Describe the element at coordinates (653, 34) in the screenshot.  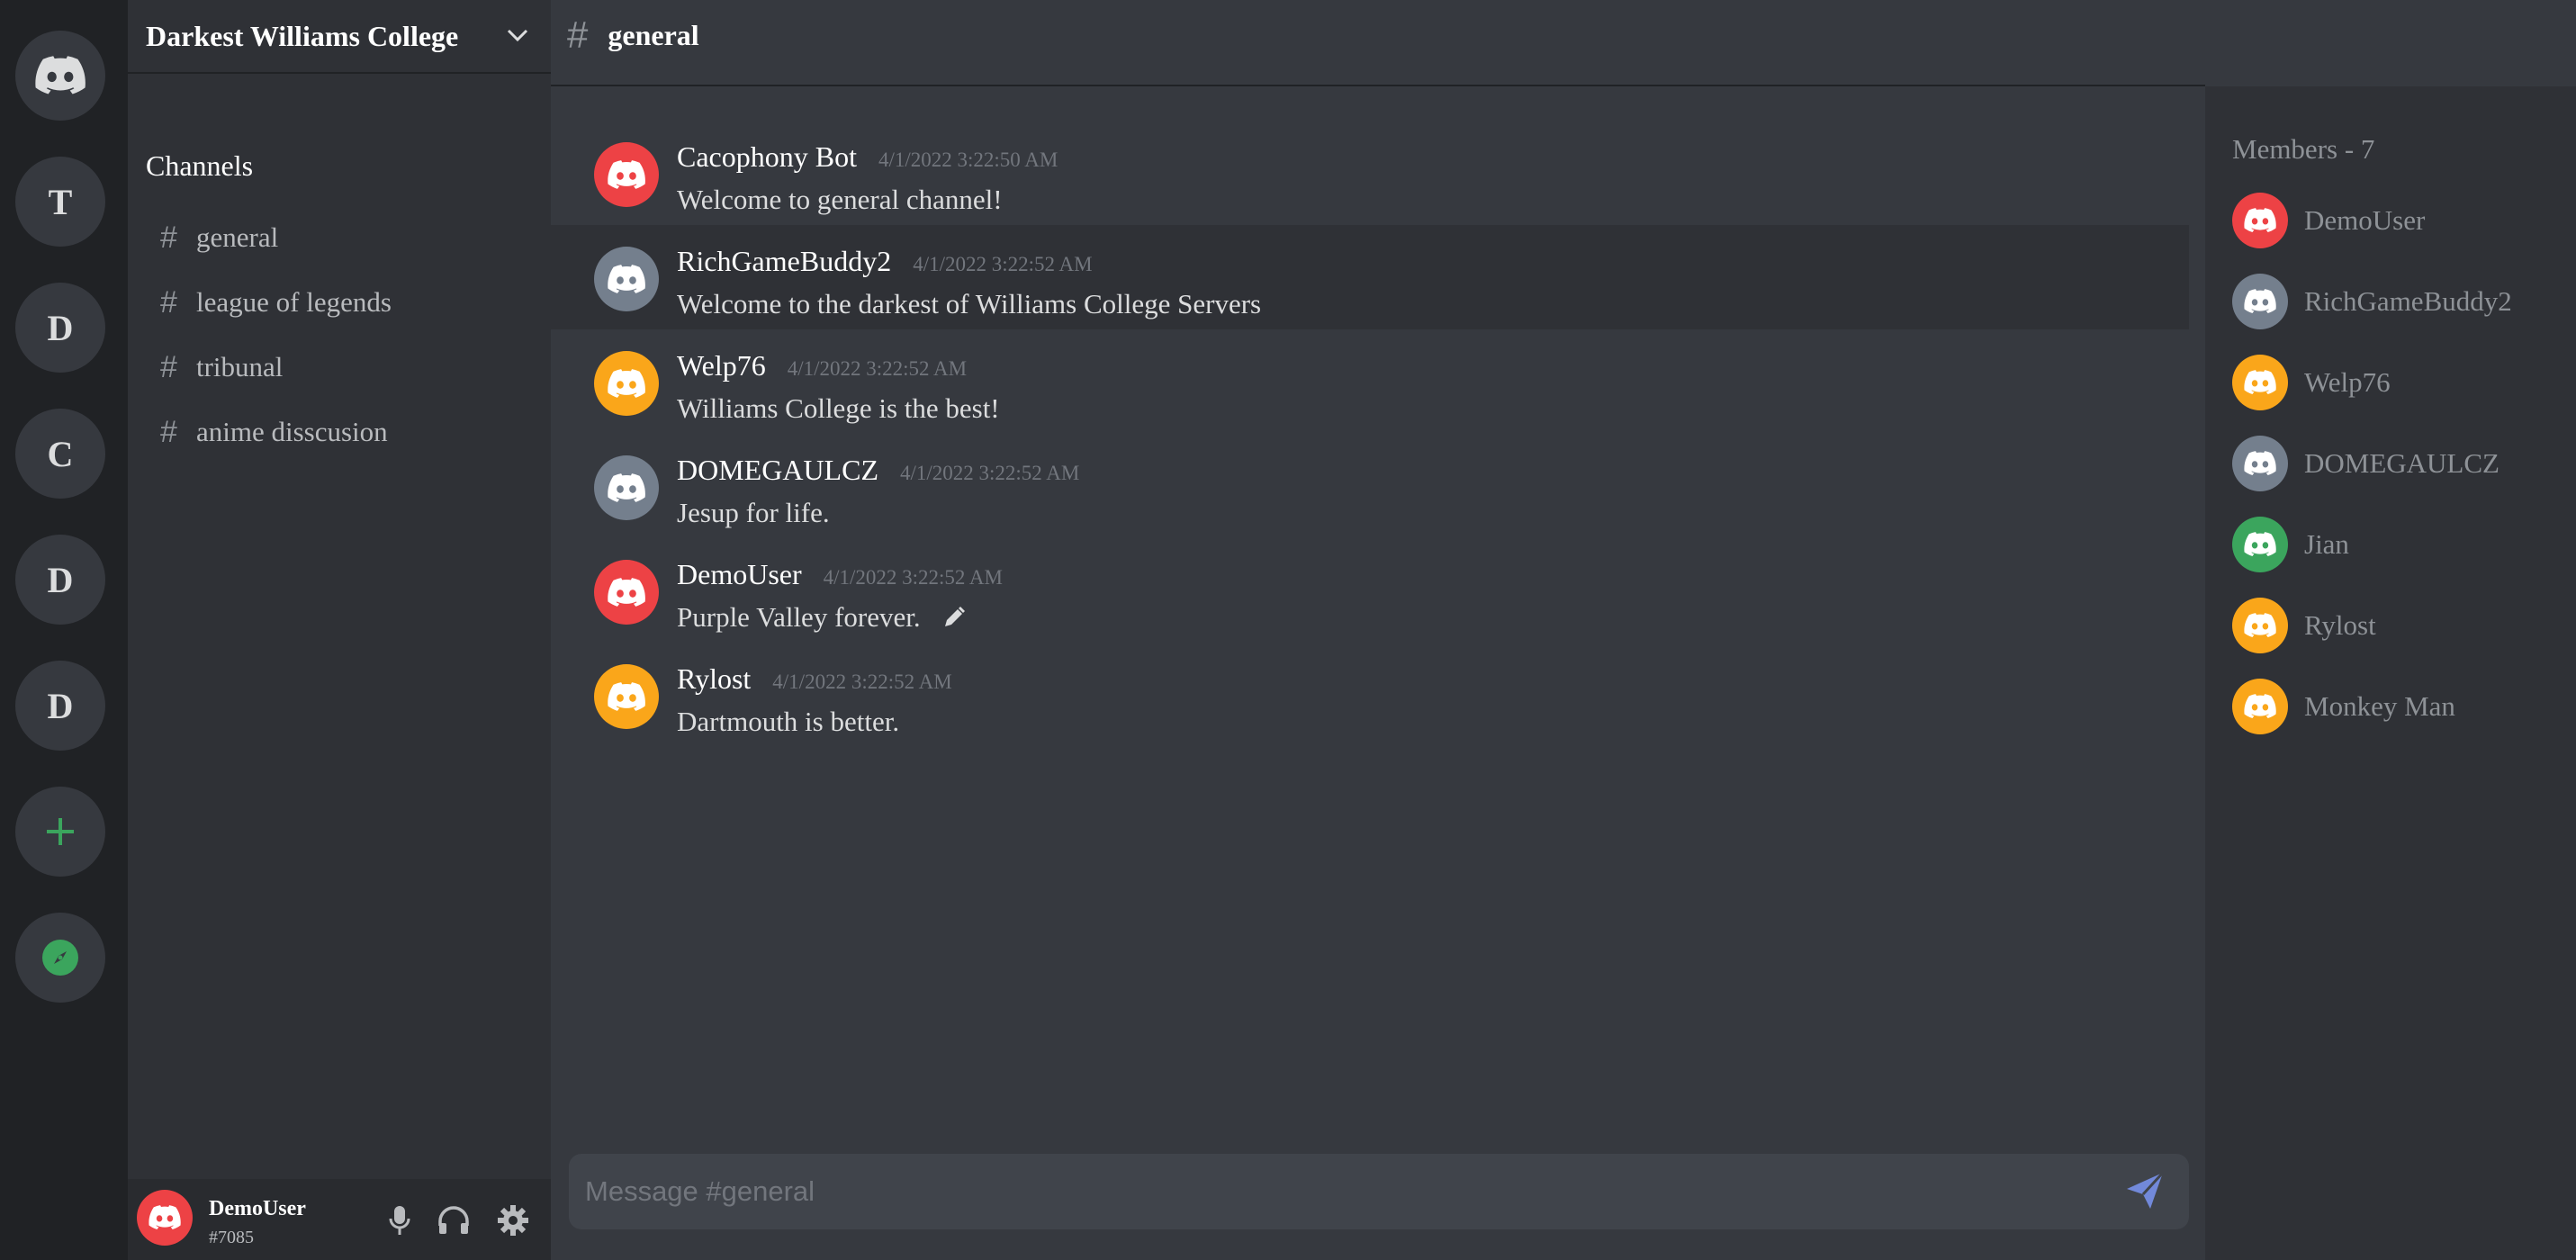
I see `channel-title: general` at that location.